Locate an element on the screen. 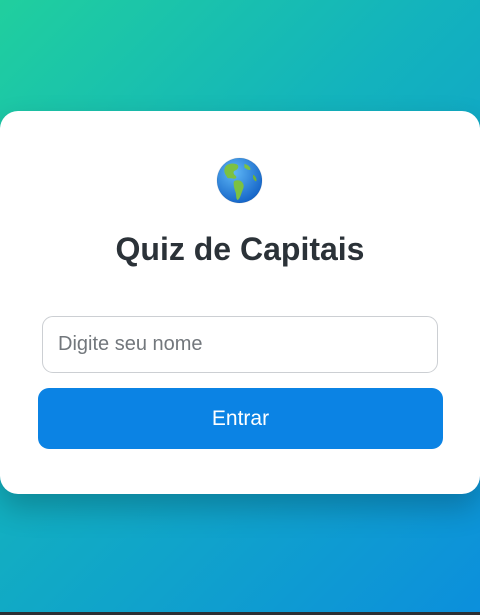 This screenshot has width=480, height=615. enter-button: Entrar is located at coordinates (240, 418).